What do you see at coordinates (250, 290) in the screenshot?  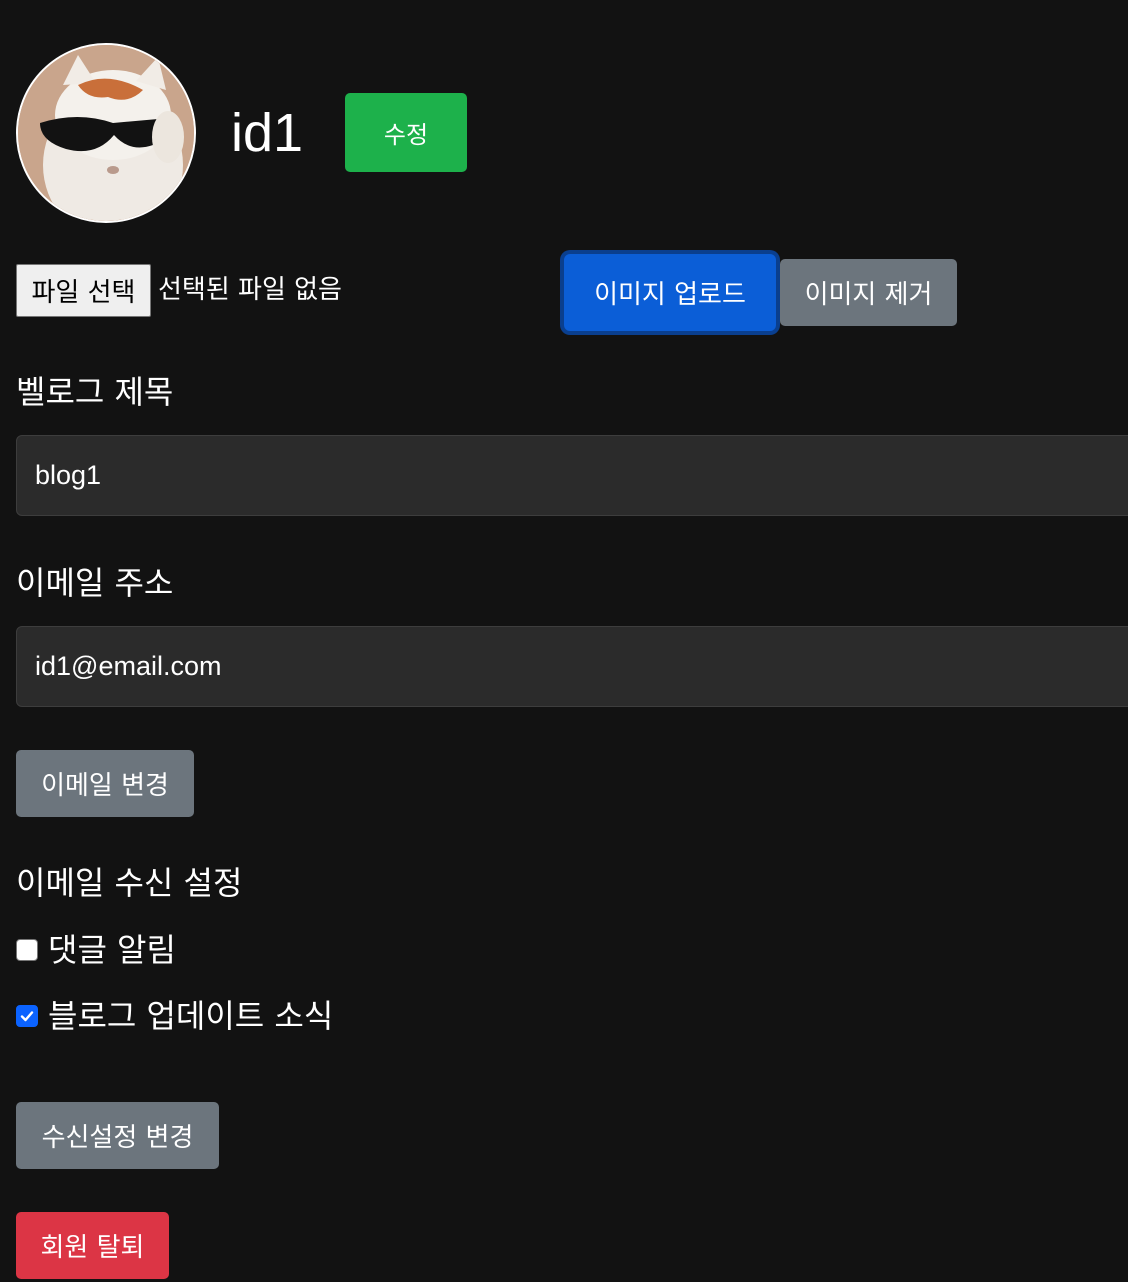 I see `file-status-text: 선택된 파일 없음` at bounding box center [250, 290].